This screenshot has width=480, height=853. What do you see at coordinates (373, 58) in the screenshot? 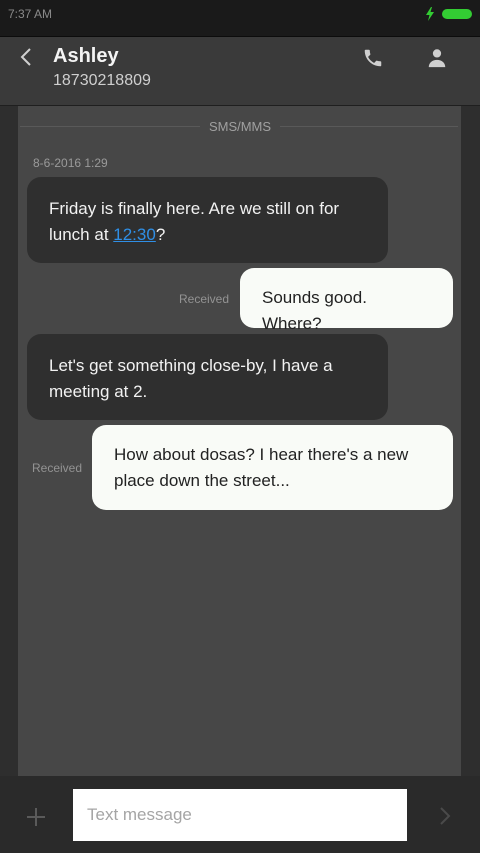
I see `phone-icon` at bounding box center [373, 58].